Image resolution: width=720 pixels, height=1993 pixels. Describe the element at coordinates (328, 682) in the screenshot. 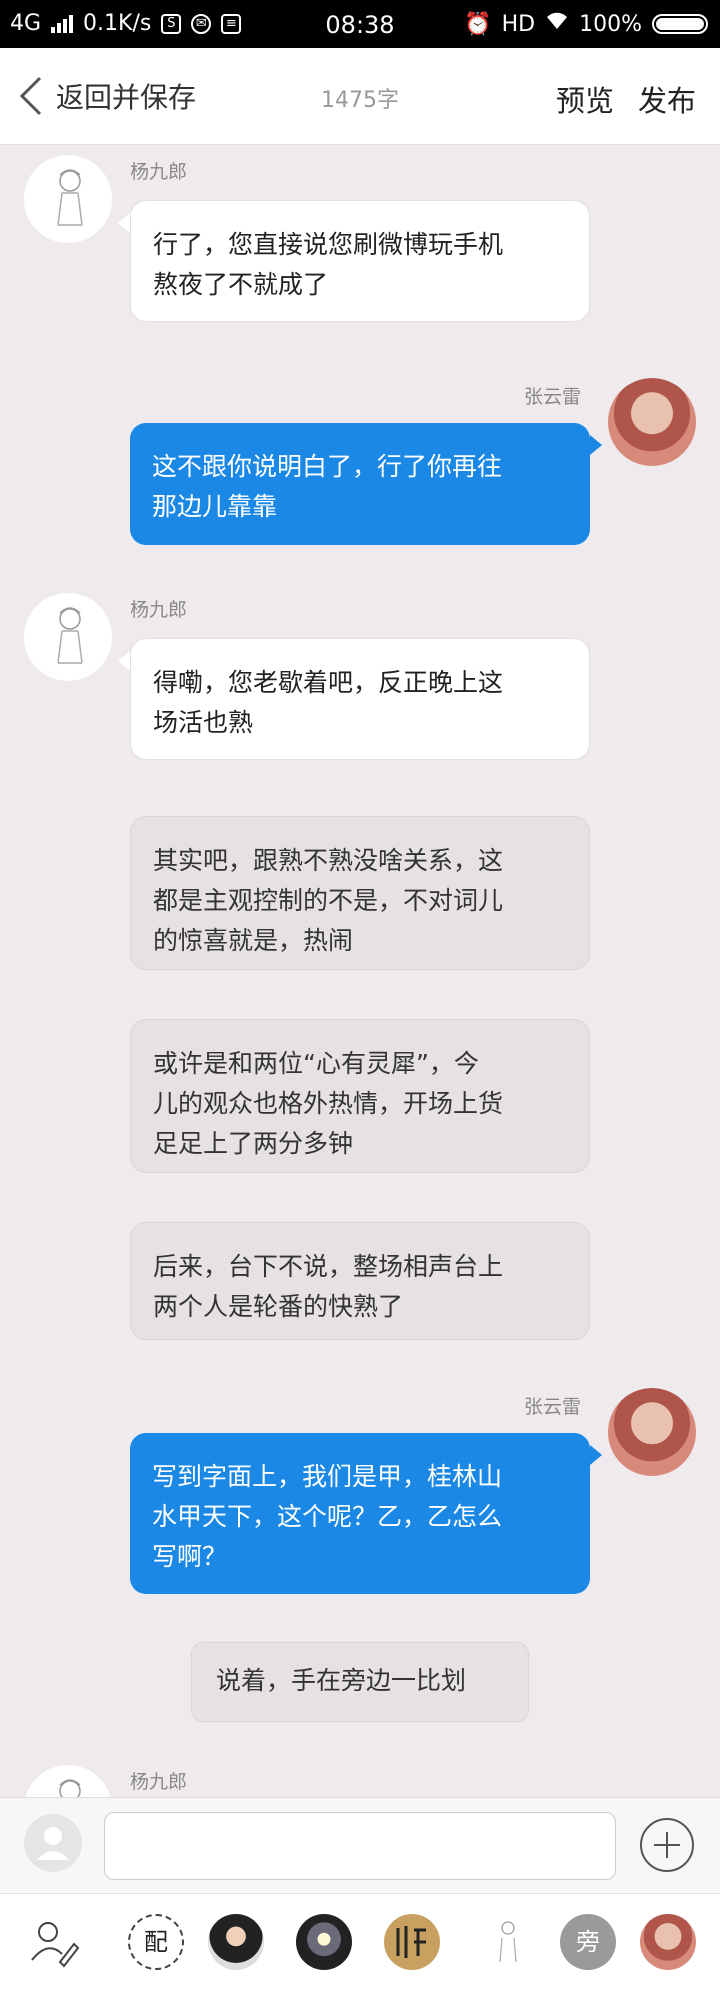

I see `message-line: 得嘞，您老歇着吧，反正晚上这` at that location.